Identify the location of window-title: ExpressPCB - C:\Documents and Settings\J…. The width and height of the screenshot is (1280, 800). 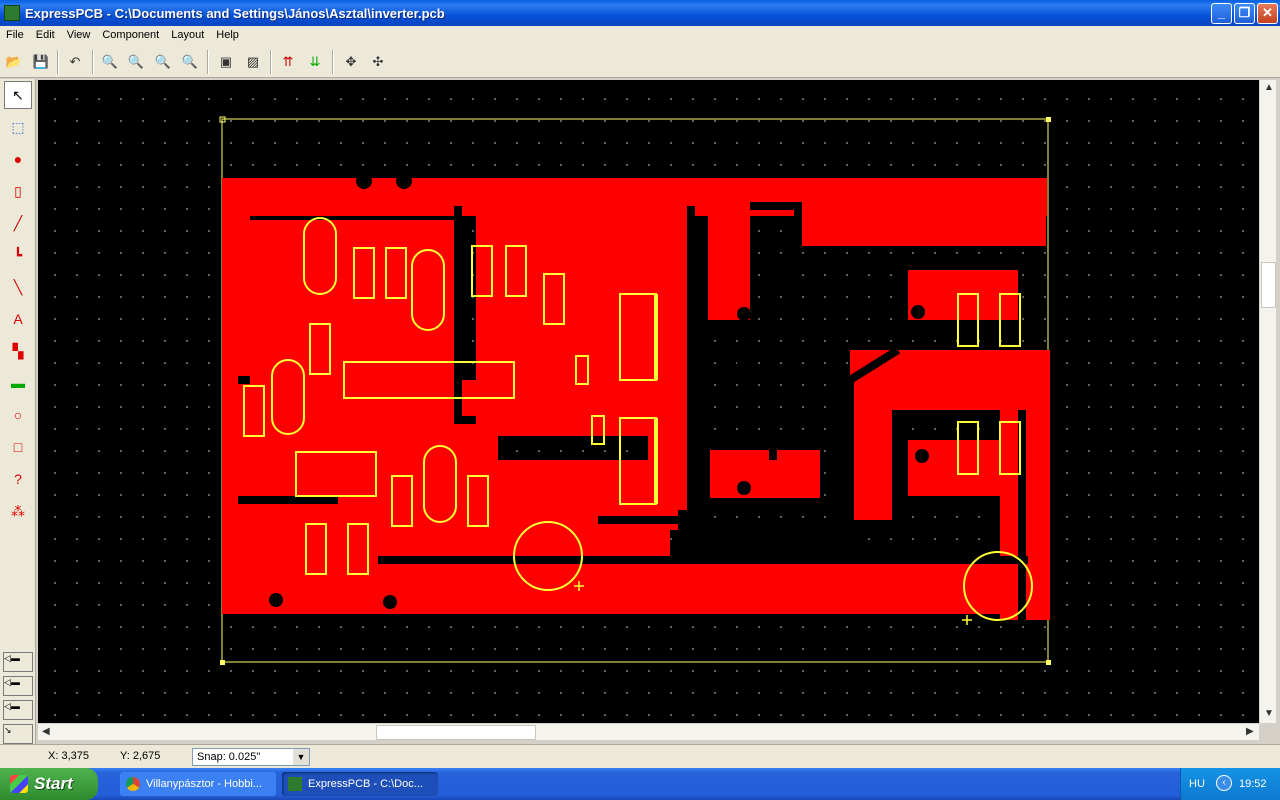
(235, 13).